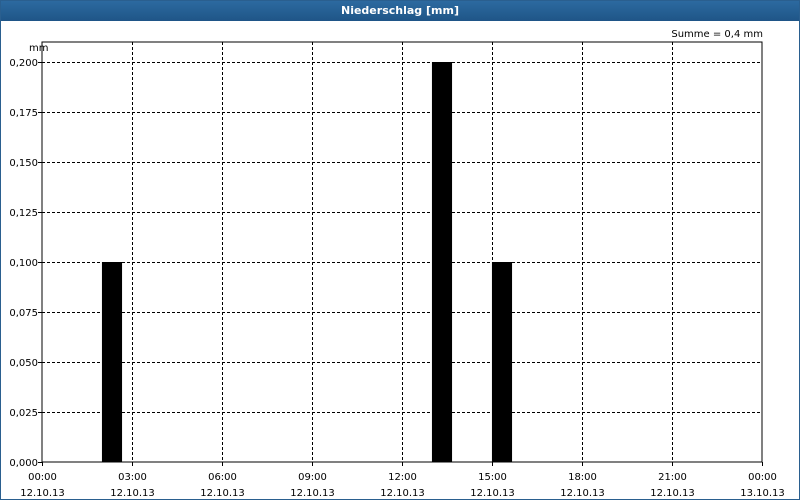 The height and width of the screenshot is (501, 800). I want to click on y-tick-label: 0,050, so click(23, 363).